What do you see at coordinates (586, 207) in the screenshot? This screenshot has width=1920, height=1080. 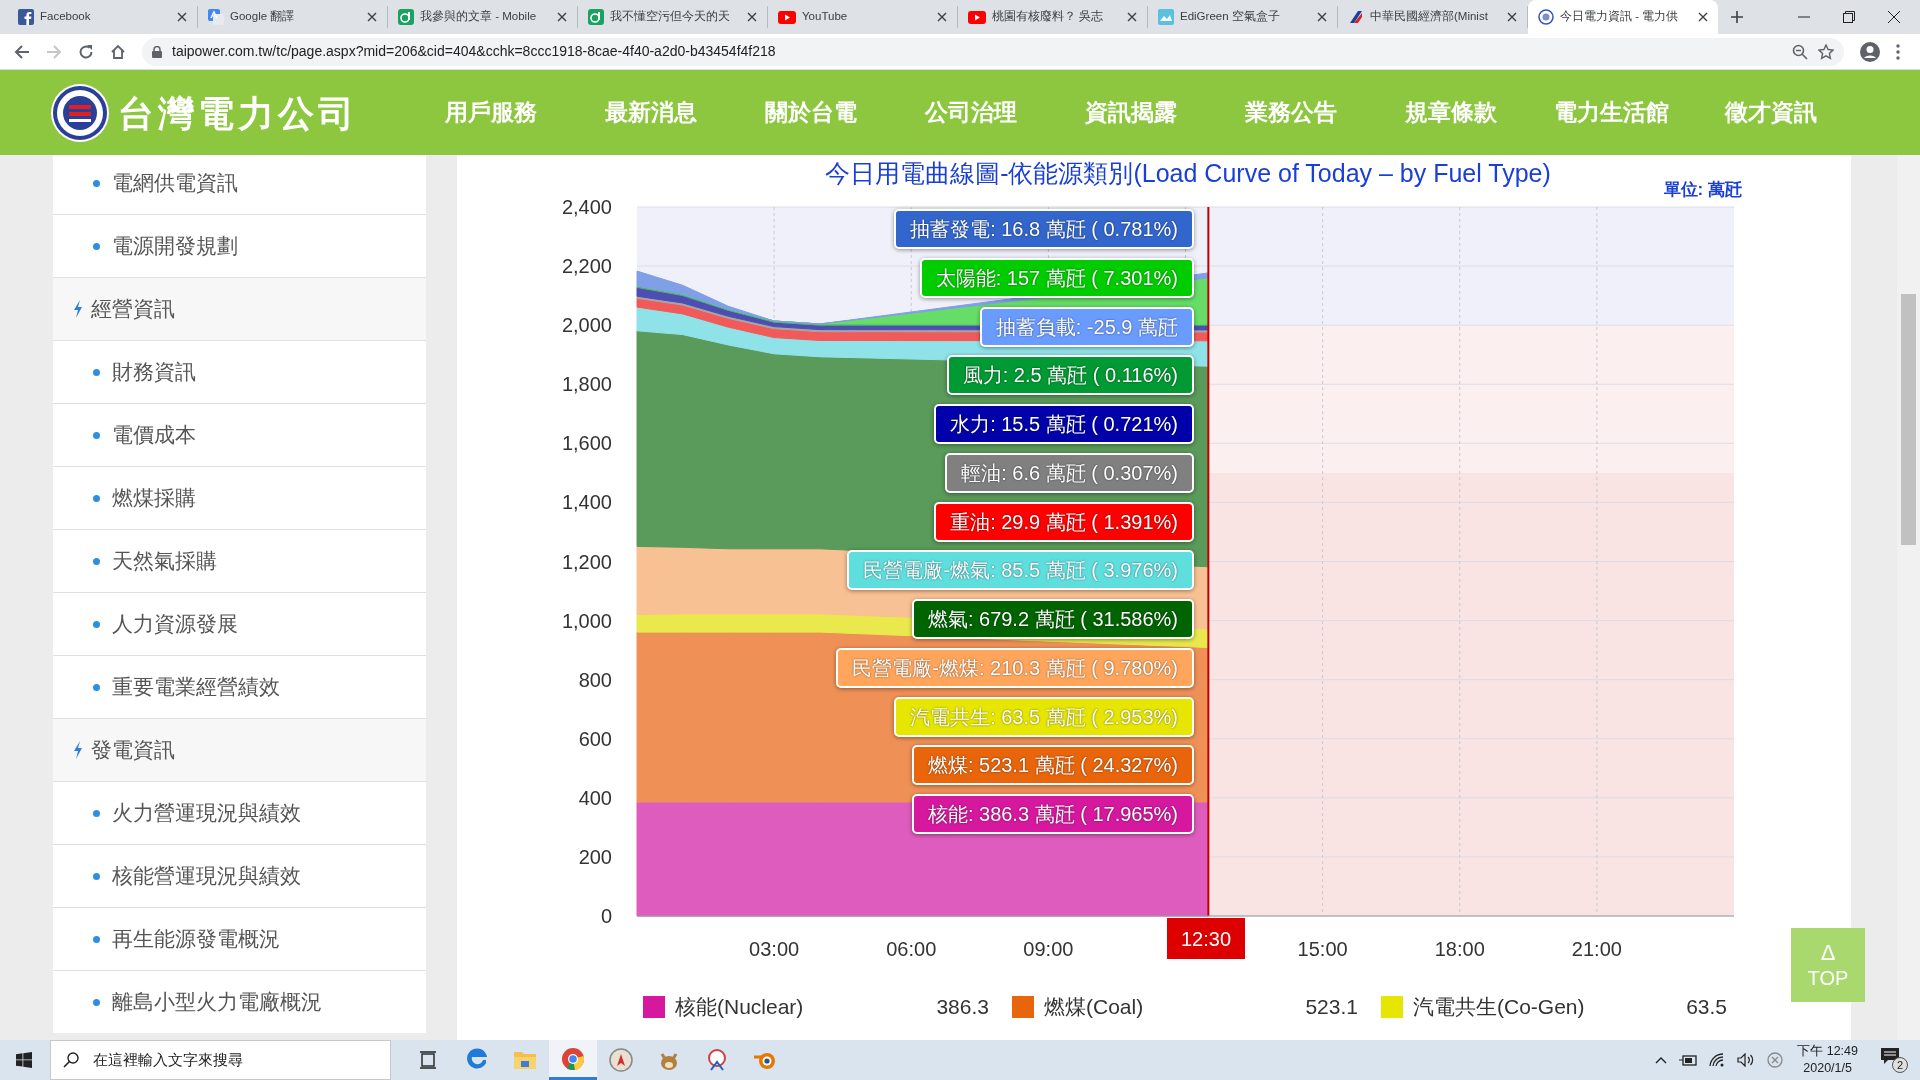 I see `axis-label: 2,400` at bounding box center [586, 207].